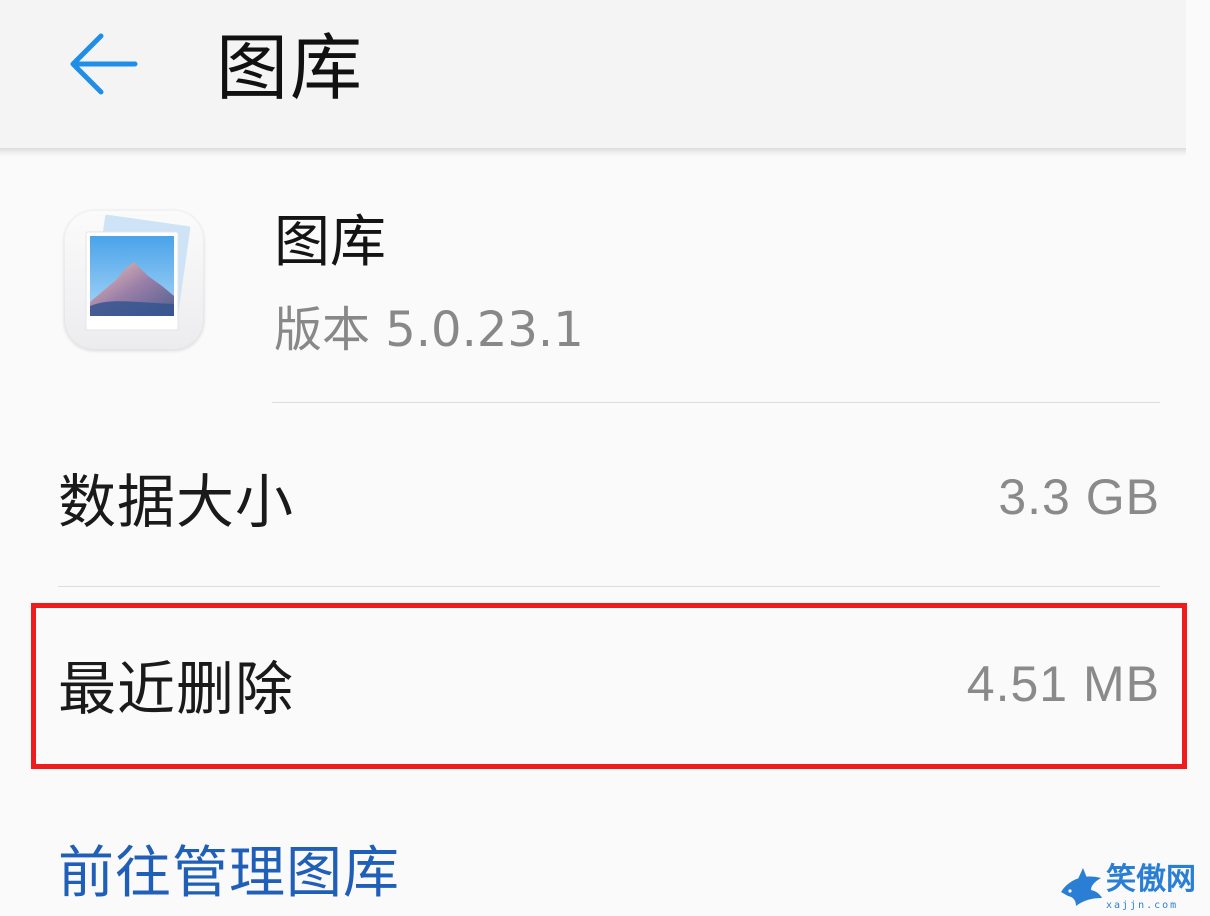 The image size is (1210, 916). I want to click on manage-gallery-link: 前往管理图库, so click(229, 874).